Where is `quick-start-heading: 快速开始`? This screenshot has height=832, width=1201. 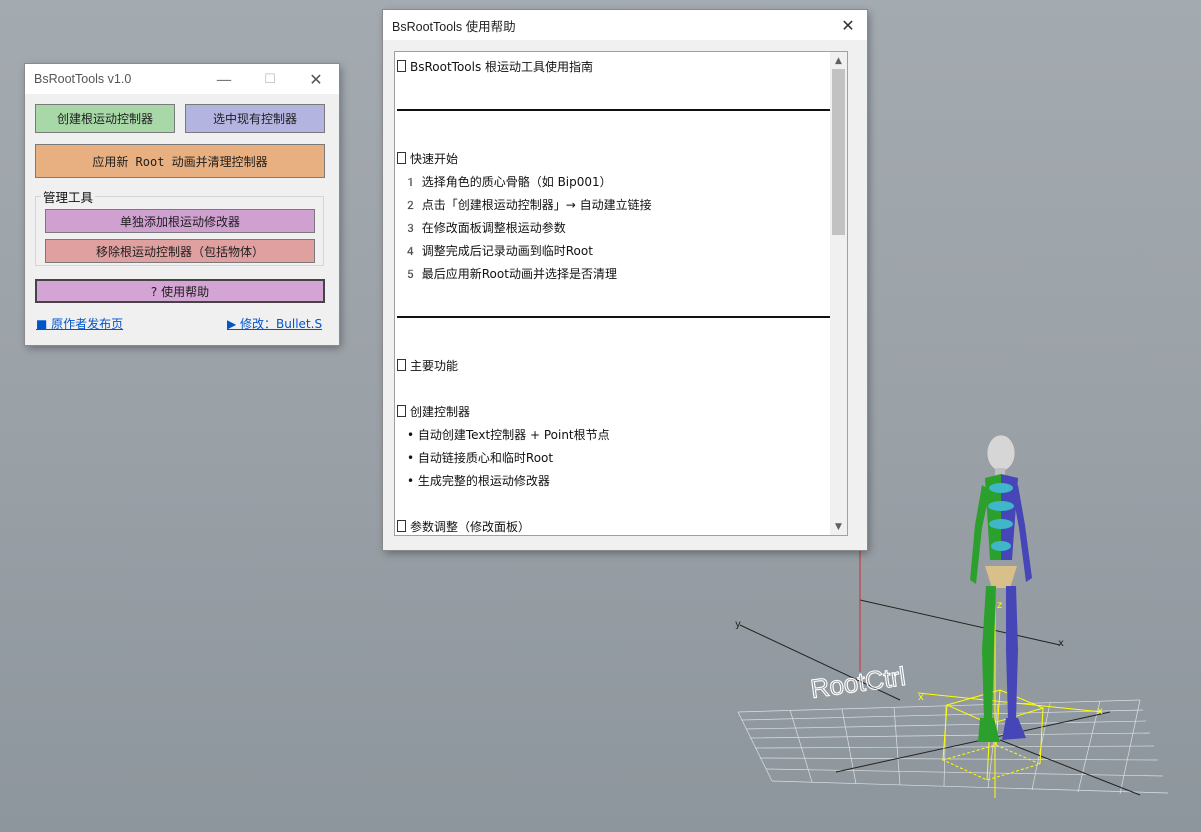 quick-start-heading: 快速开始 is located at coordinates (427, 158).